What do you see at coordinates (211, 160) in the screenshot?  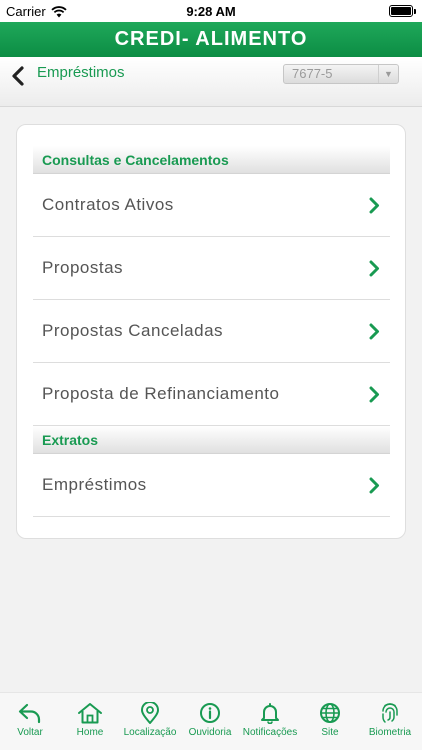 I see `section-header-consultas: Consultas e Cancelamentos` at bounding box center [211, 160].